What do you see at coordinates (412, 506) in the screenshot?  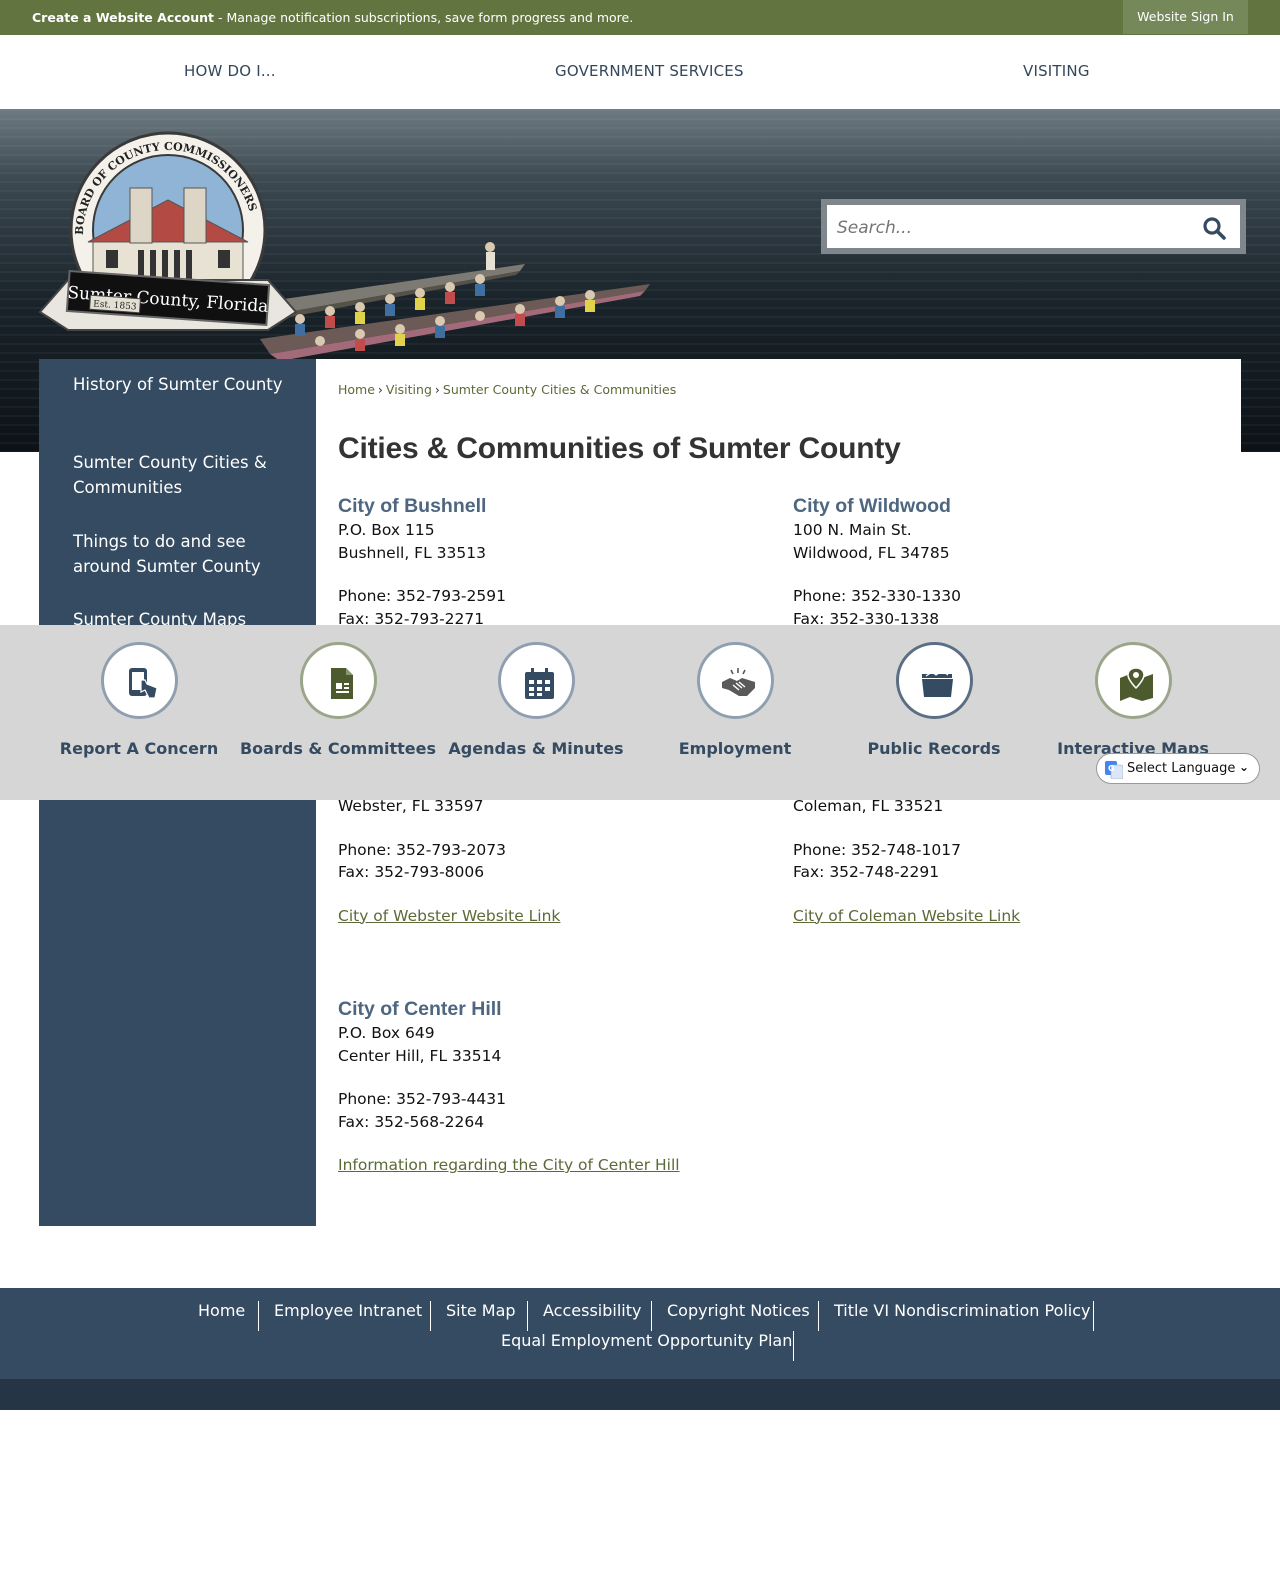 I see `city-name: City of Bushnell` at bounding box center [412, 506].